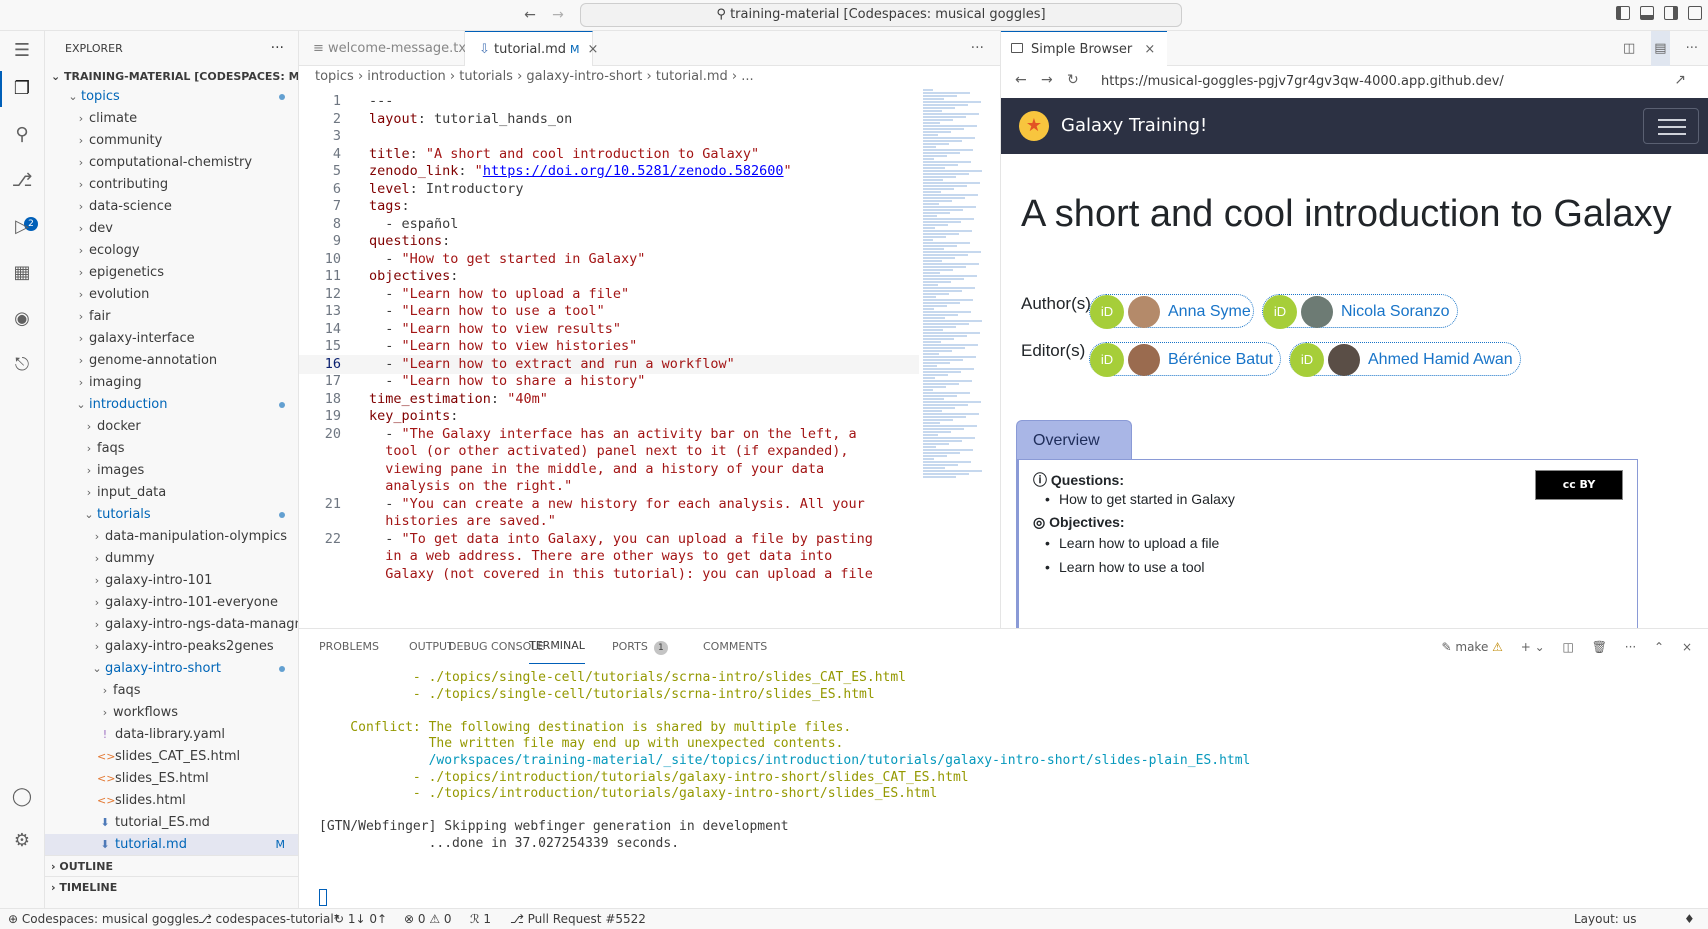  I want to click on trash-icon: 🗑, so click(1599, 647).